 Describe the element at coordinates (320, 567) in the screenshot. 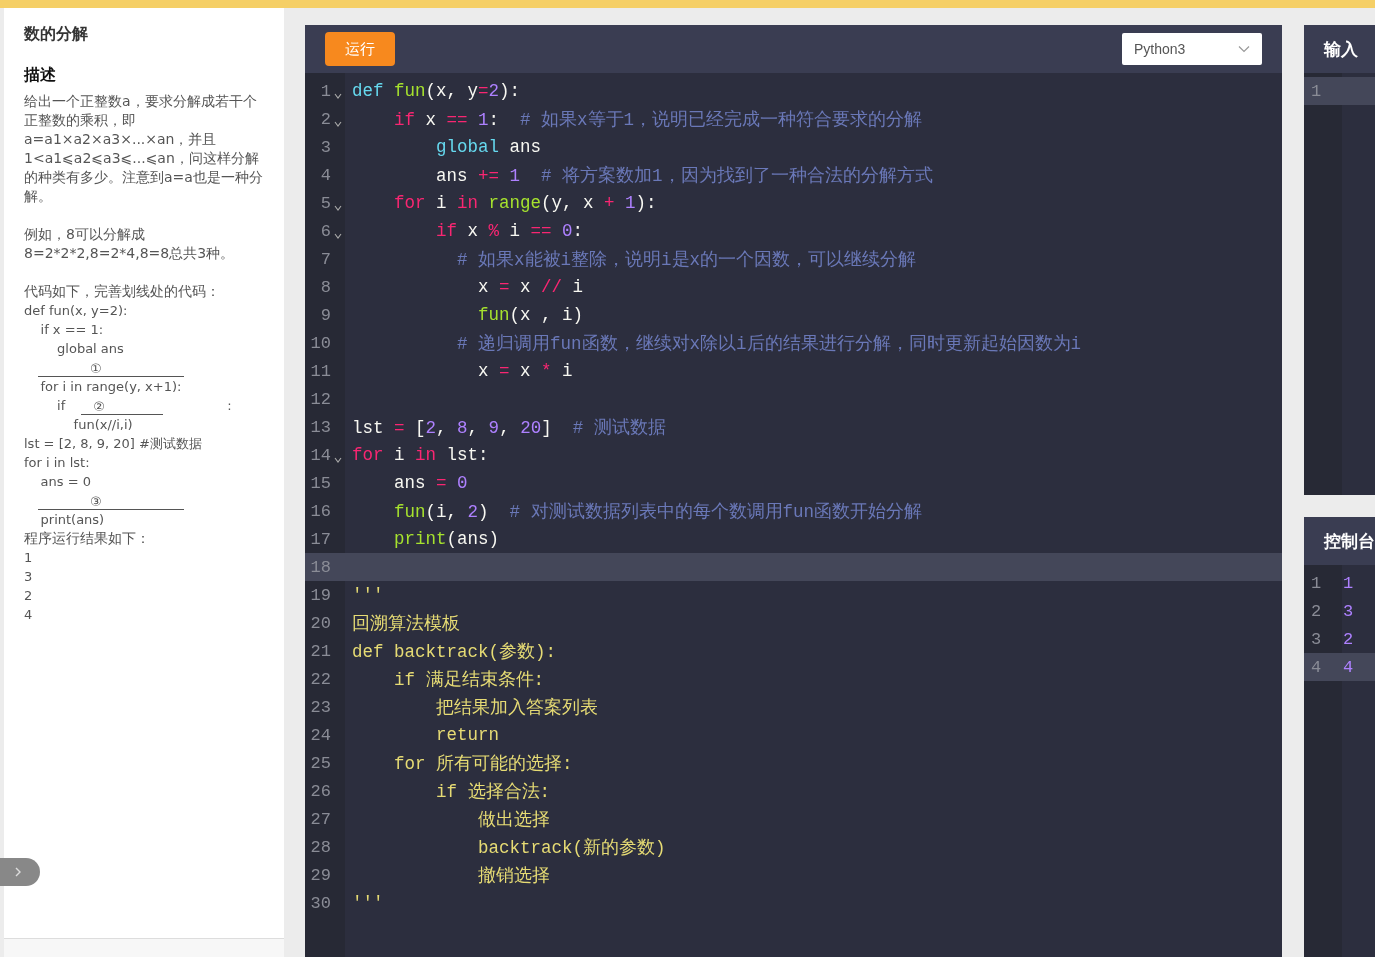

I see `line-number: 18` at that location.